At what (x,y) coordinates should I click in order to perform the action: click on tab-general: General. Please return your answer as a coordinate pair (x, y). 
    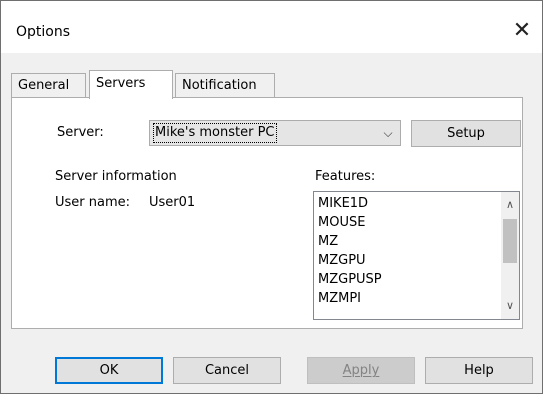
    Looking at the image, I should click on (48, 85).